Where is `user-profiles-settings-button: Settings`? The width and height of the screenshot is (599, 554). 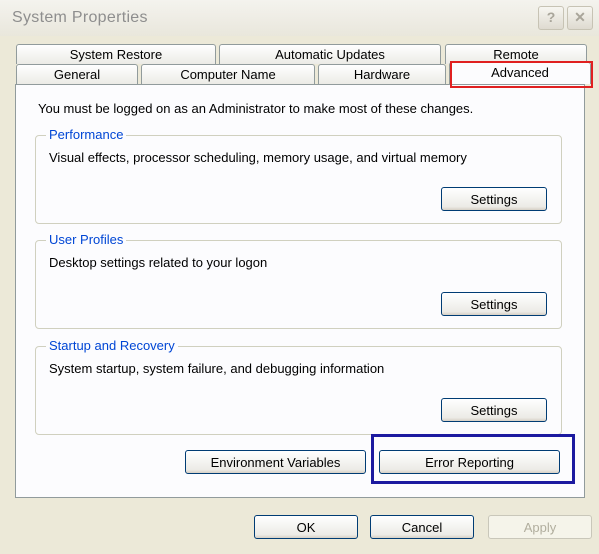 user-profiles-settings-button: Settings is located at coordinates (494, 304).